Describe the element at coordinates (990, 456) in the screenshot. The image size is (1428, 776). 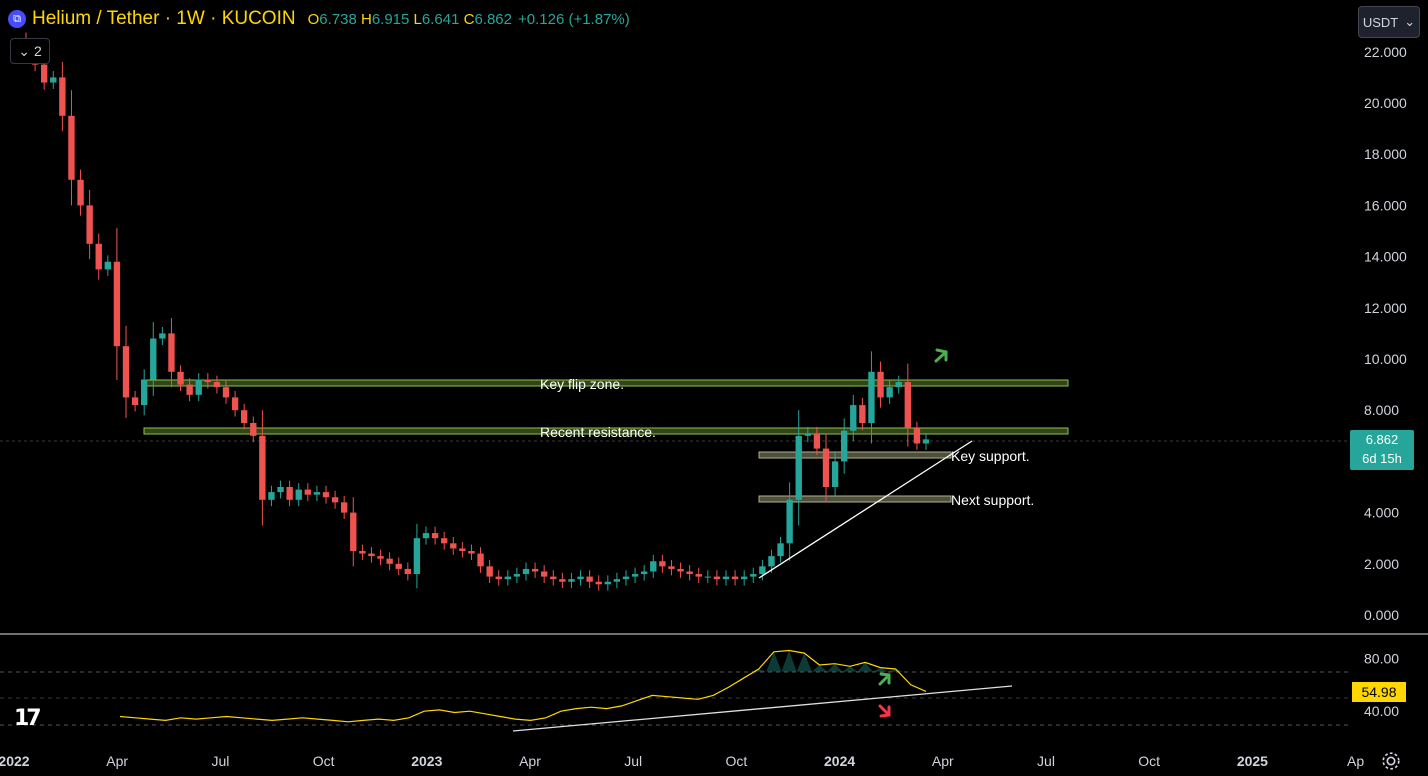
I see `annotation-key-support: Key support.` at that location.